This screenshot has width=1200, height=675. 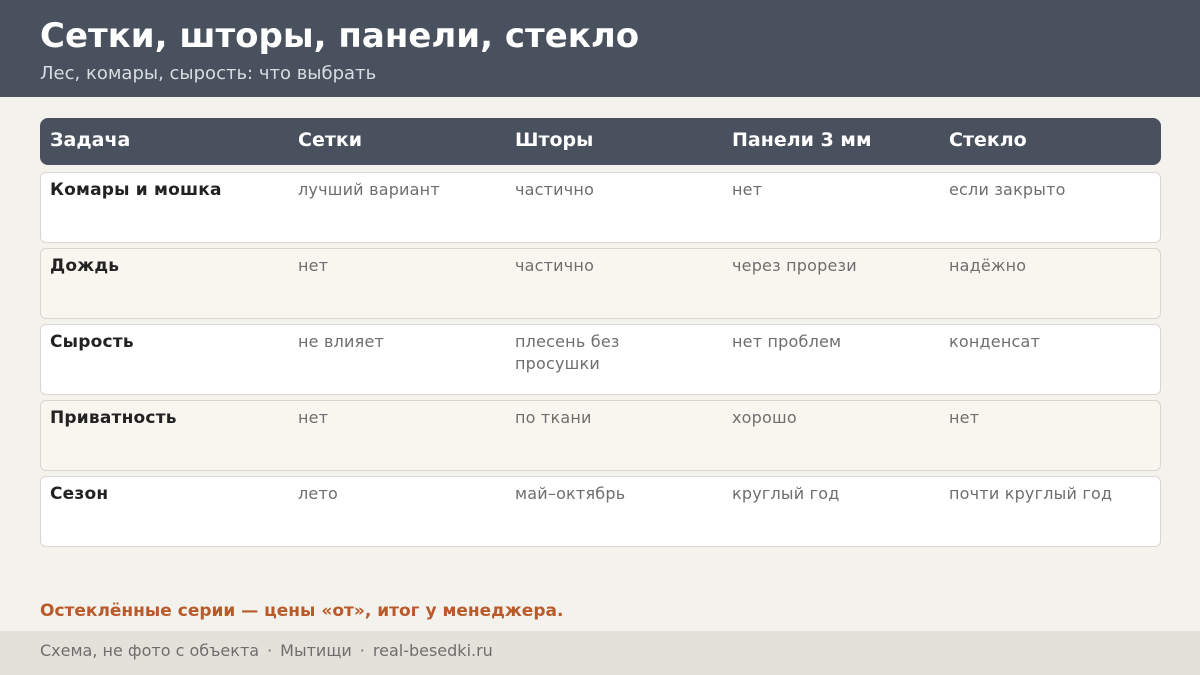 What do you see at coordinates (433, 650) in the screenshot?
I see `footer-site-link: real-besedki.ru` at bounding box center [433, 650].